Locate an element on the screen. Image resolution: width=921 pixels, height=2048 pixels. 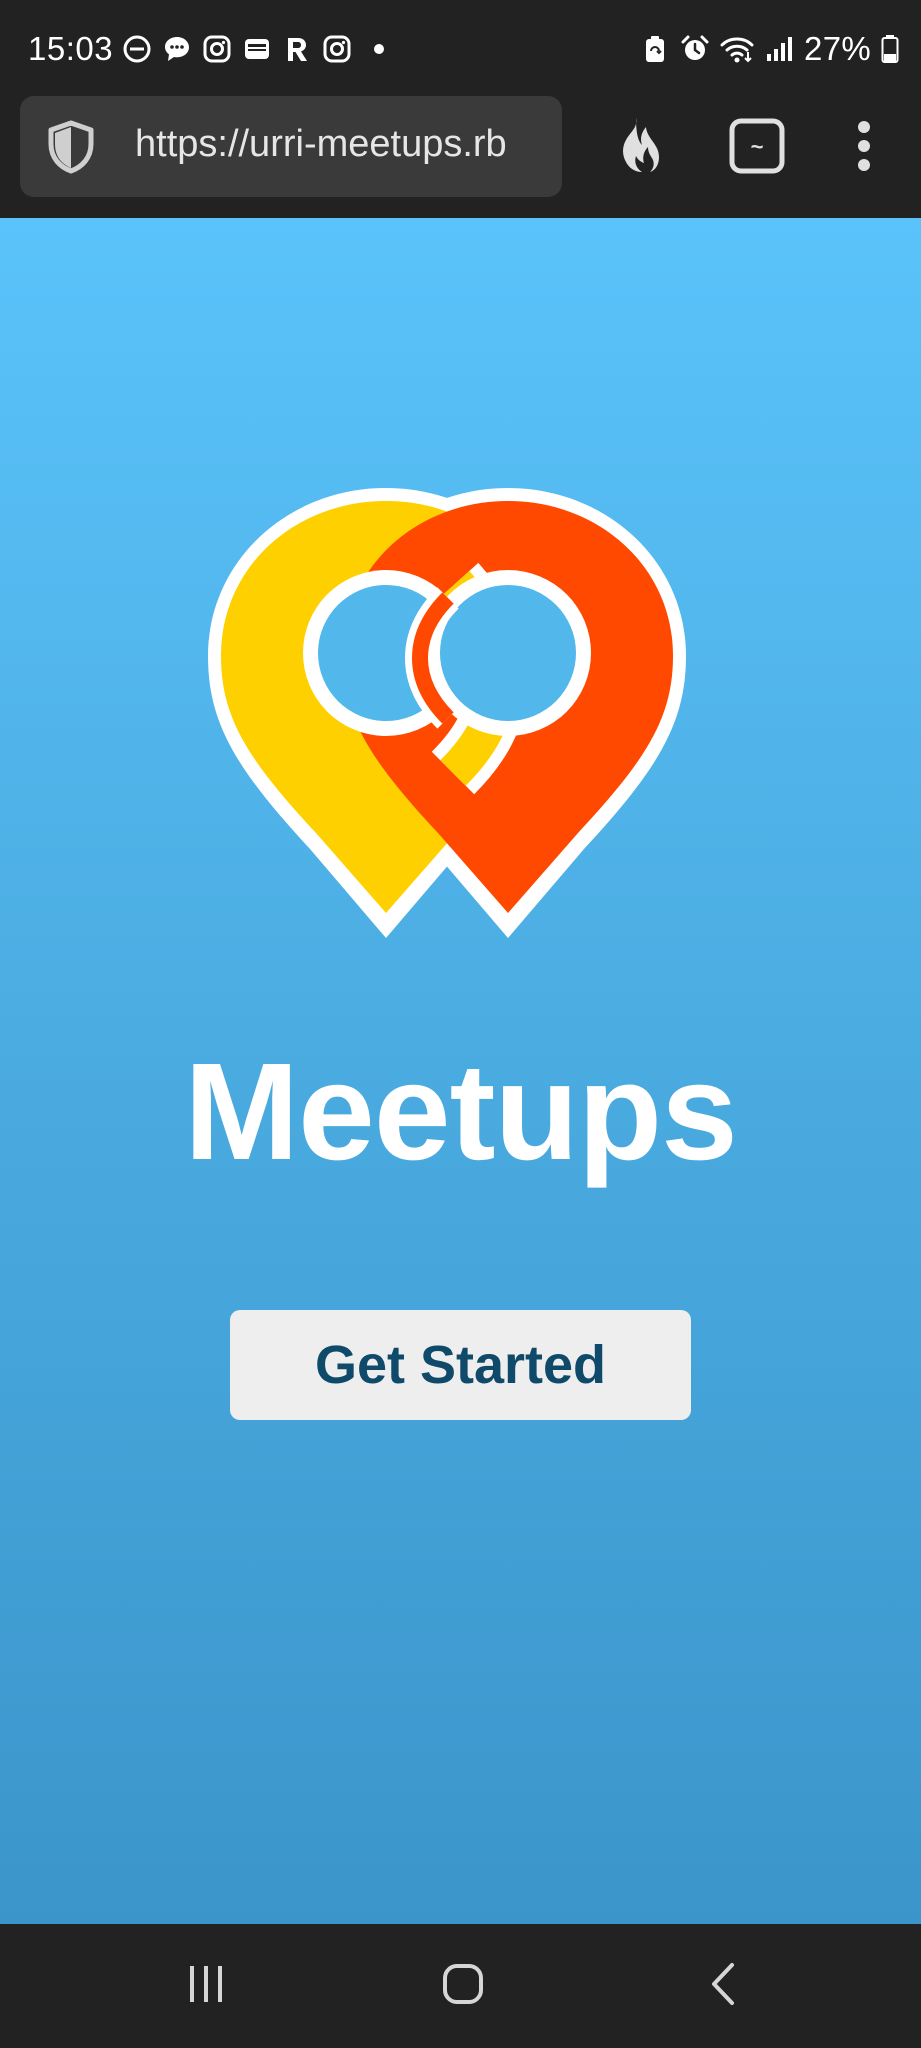
more-menu-button is located at coordinates (864, 146).